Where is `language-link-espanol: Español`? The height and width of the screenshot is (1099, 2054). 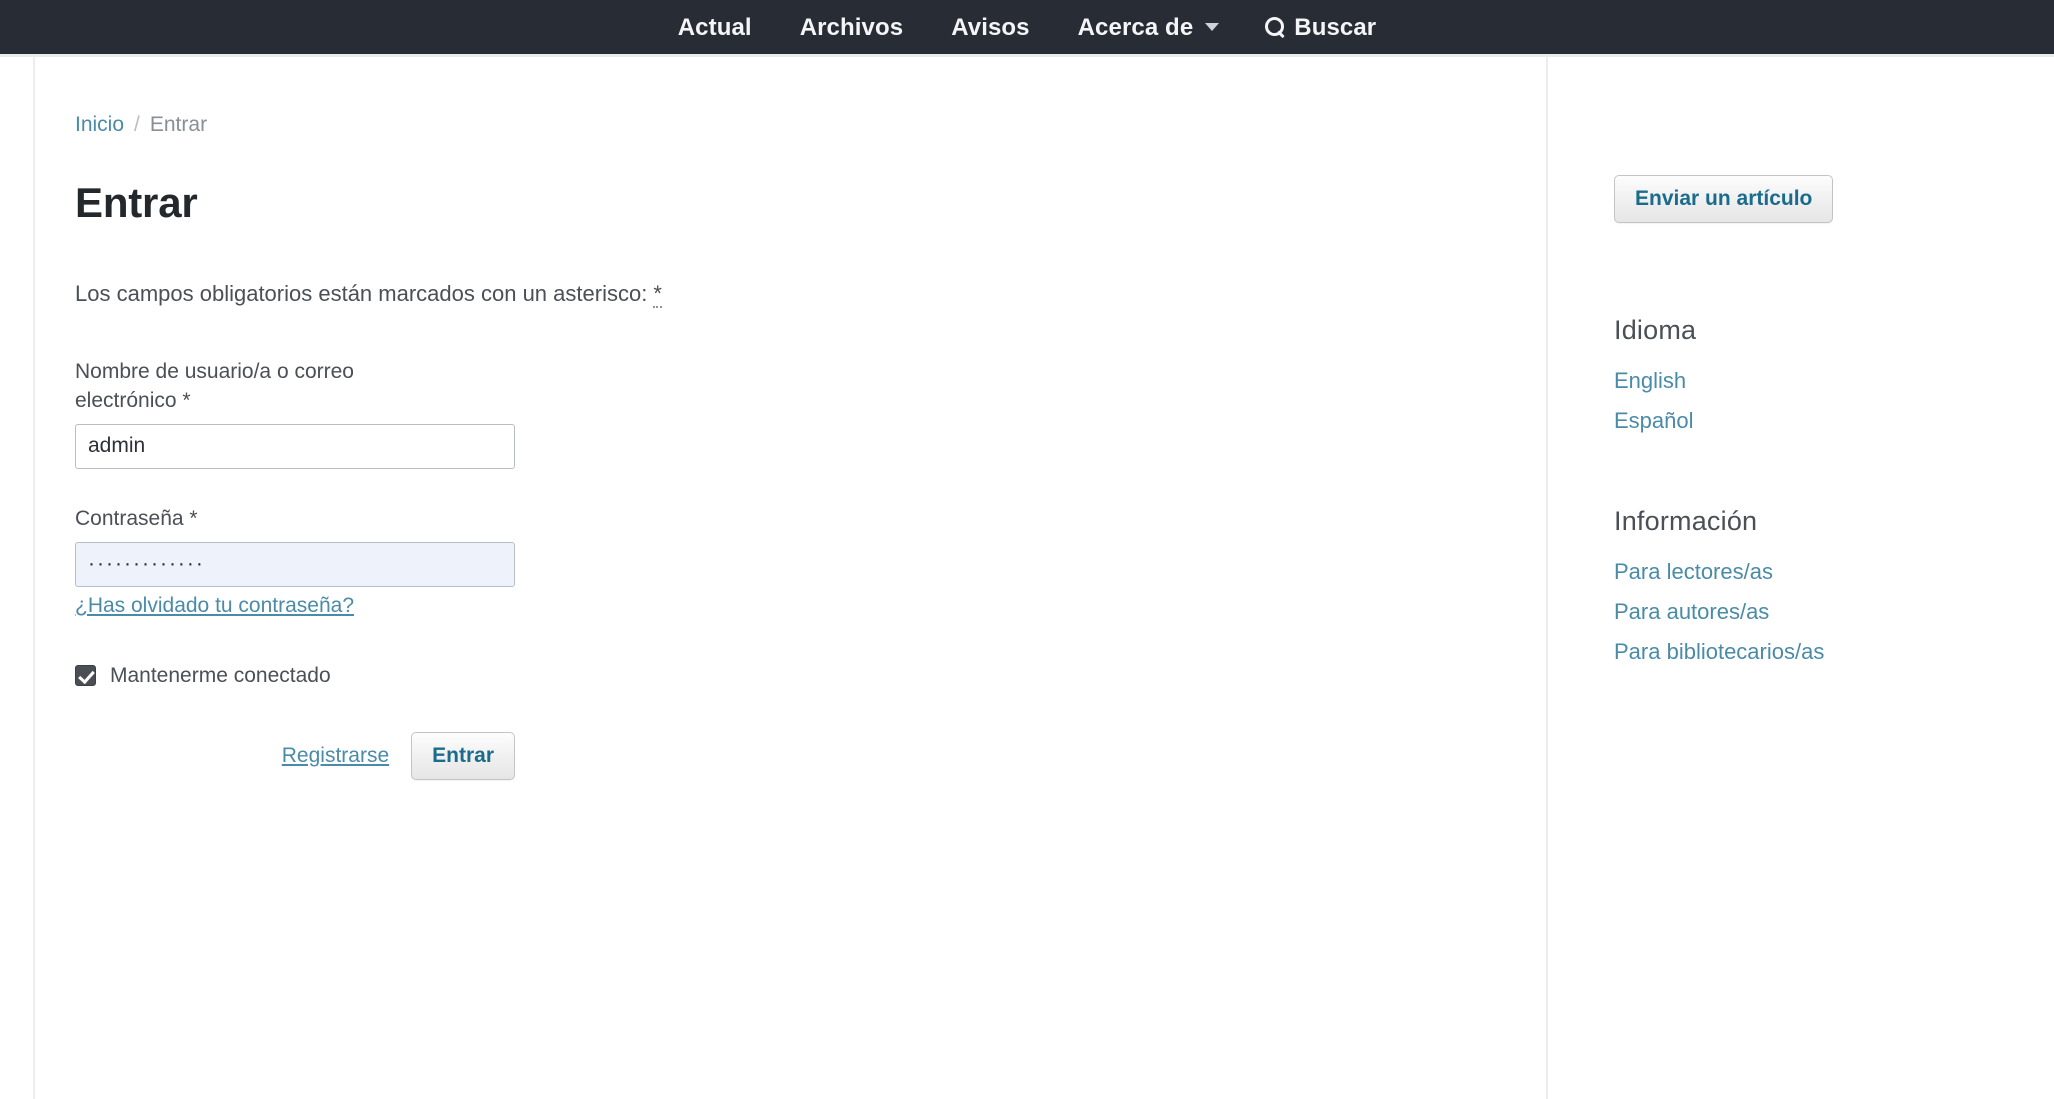
language-link-espanol: Español is located at coordinates (1654, 420).